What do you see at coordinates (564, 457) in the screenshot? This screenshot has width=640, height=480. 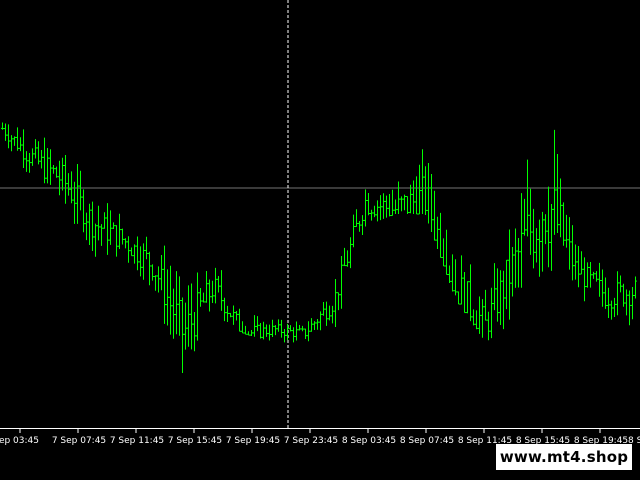 I see `watermark-logo: www.mt4.shop` at bounding box center [564, 457].